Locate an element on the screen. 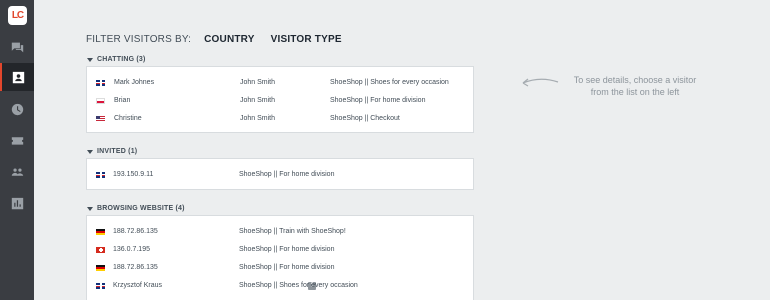 The height and width of the screenshot is (300, 770). sidebar-item-agents is located at coordinates (17, 172).